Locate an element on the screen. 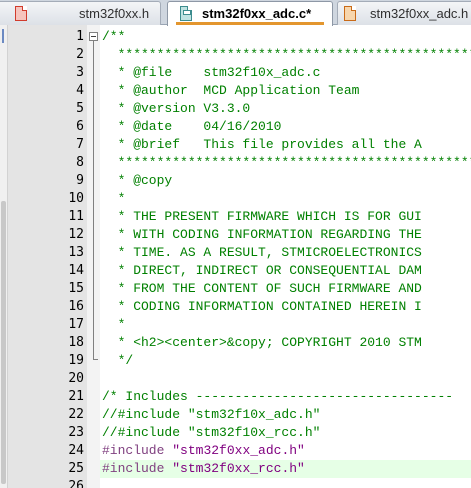  include-filename: "stm32f0xx_adc.h" is located at coordinates (238, 450).